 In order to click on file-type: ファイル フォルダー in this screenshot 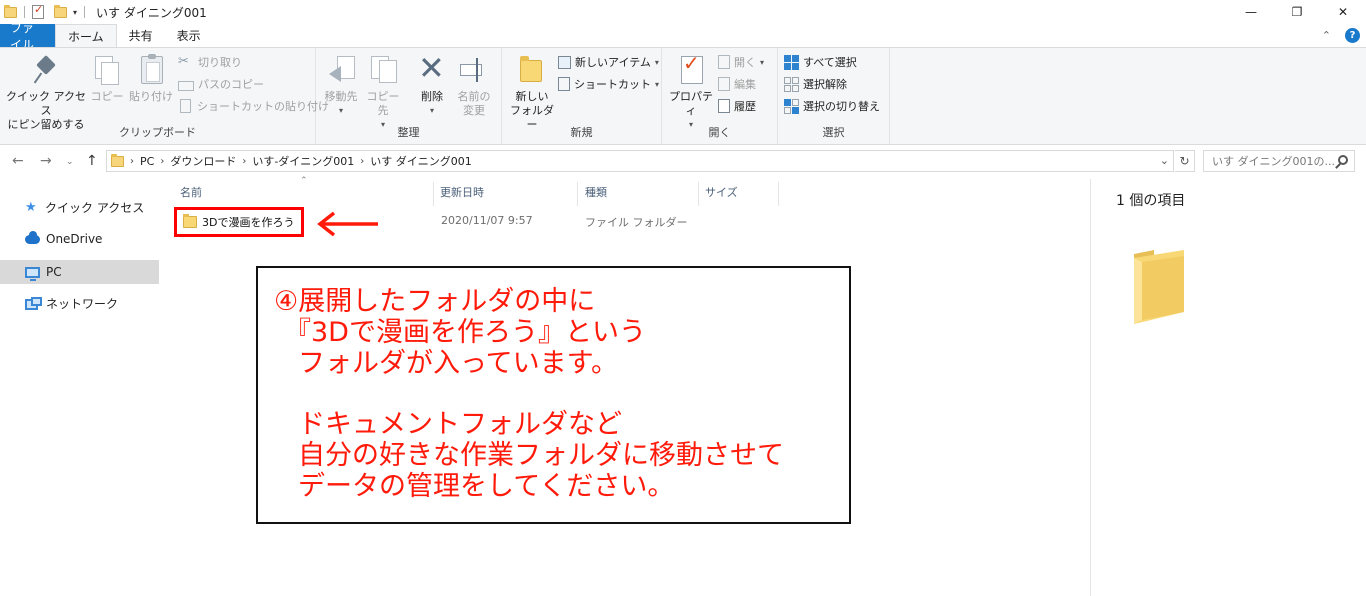, I will do `click(636, 222)`.